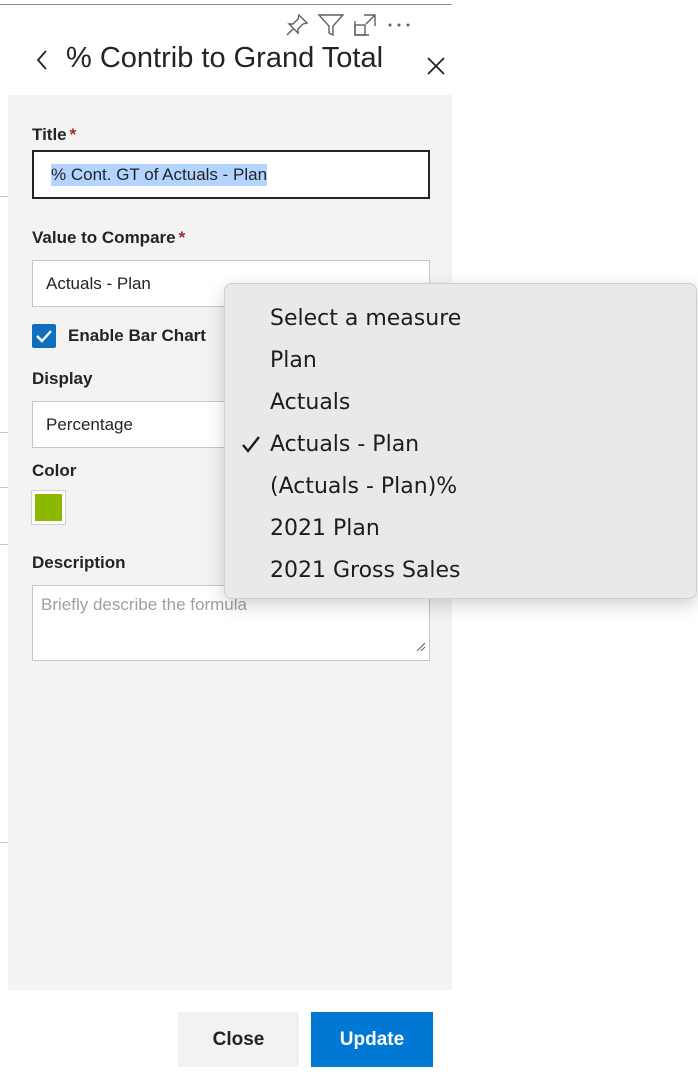 The height and width of the screenshot is (1080, 698). Describe the element at coordinates (460, 402) in the screenshot. I see `menu-item-actuals: Actuals` at that location.